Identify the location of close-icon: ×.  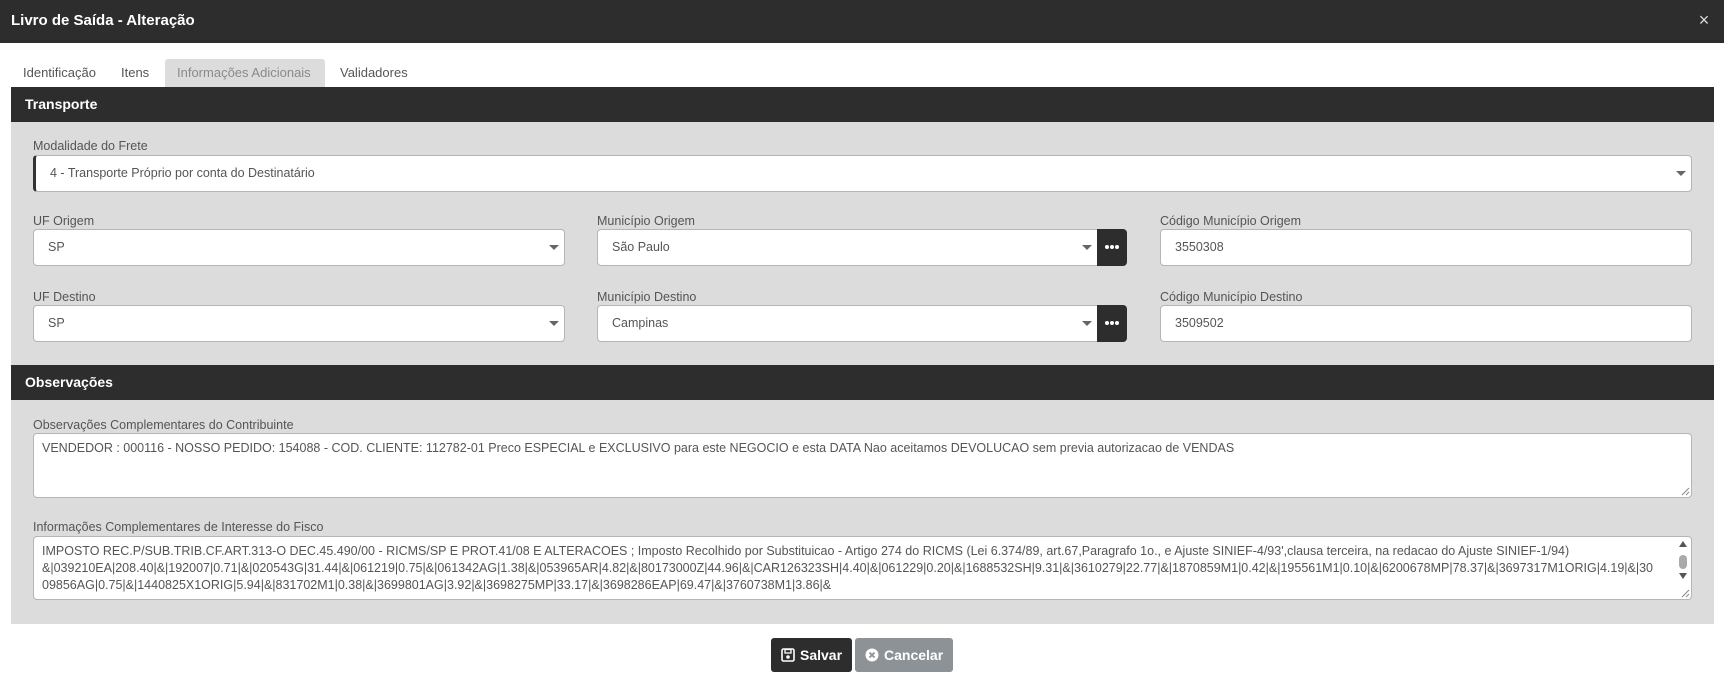
(1704, 20).